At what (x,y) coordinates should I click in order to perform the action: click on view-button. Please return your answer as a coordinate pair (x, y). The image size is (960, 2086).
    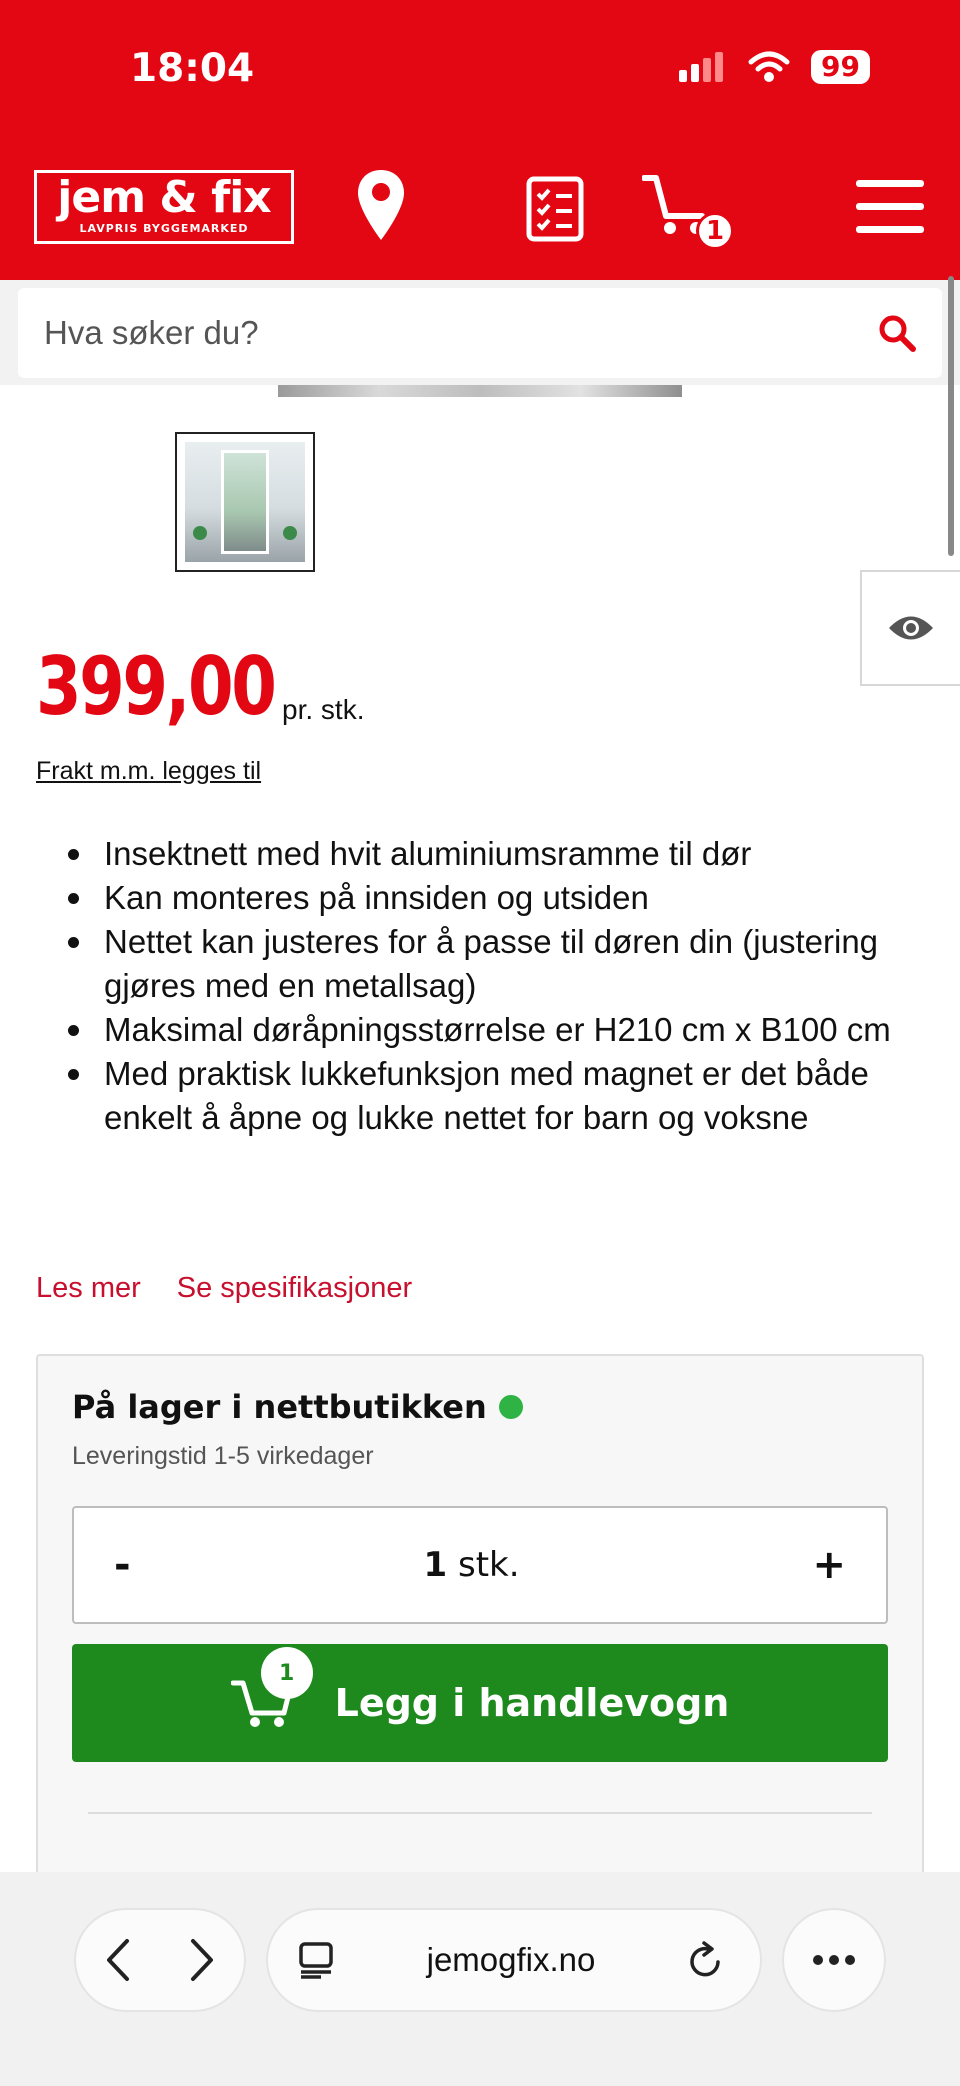
    Looking at the image, I should click on (910, 628).